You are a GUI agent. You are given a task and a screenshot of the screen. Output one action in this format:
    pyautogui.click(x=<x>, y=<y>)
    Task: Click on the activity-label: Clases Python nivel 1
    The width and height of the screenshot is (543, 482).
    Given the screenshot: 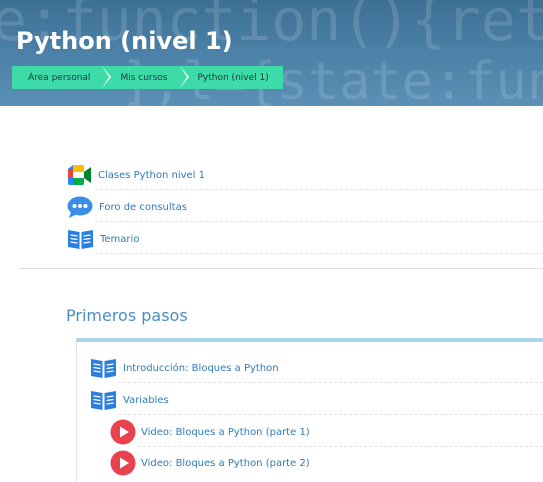 What is the action you would take?
    pyautogui.click(x=151, y=175)
    